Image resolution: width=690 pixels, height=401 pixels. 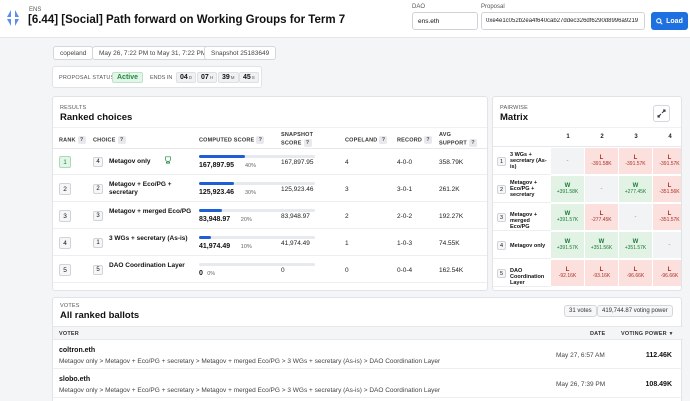 What do you see at coordinates (647, 334) in the screenshot?
I see `col-voting-power: VOTING POWER ▼` at bounding box center [647, 334].